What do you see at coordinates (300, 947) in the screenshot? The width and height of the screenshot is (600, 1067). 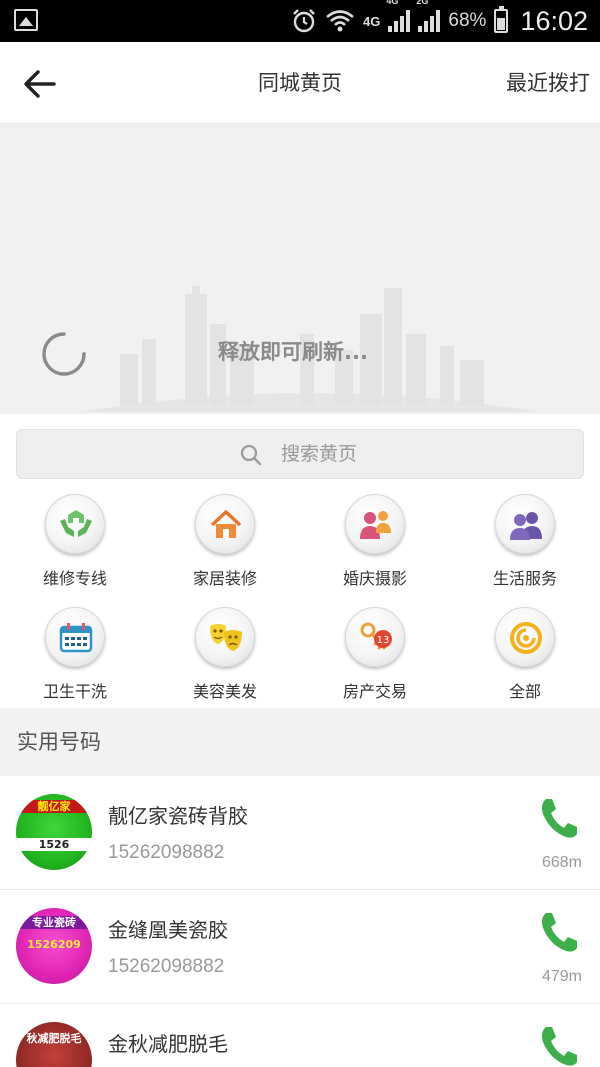 I see `list-item: 专业瓷砖 1526209 金缝凰美瓷胶 15262098882 479m` at bounding box center [300, 947].